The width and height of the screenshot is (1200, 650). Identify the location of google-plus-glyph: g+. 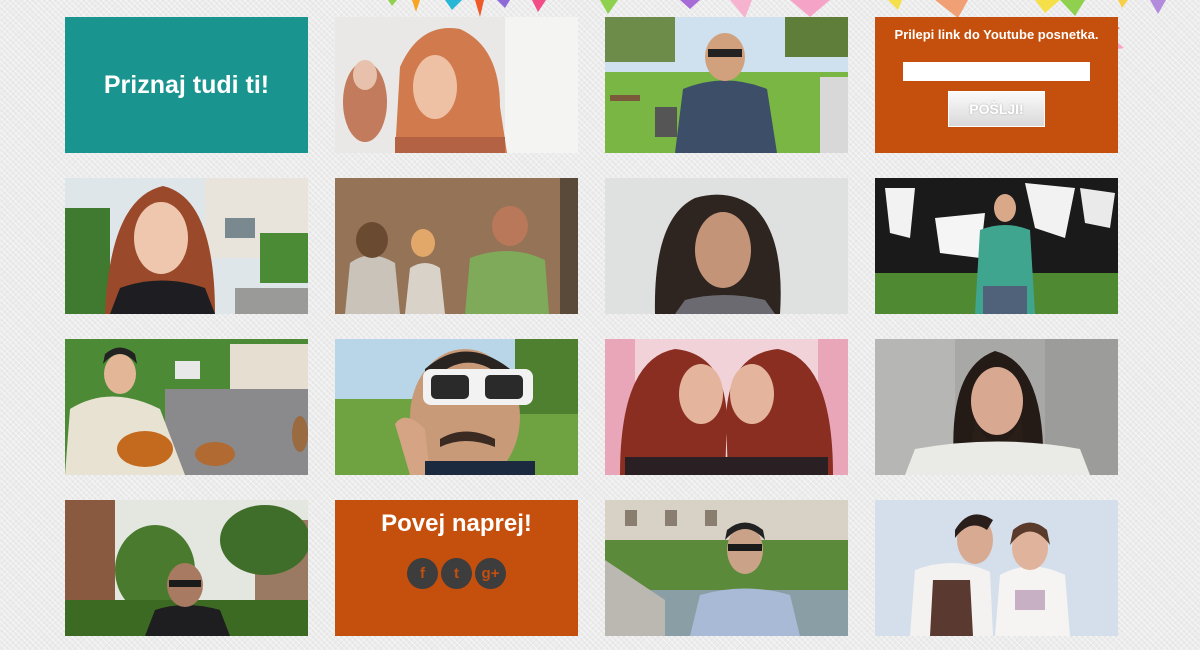
(490, 573).